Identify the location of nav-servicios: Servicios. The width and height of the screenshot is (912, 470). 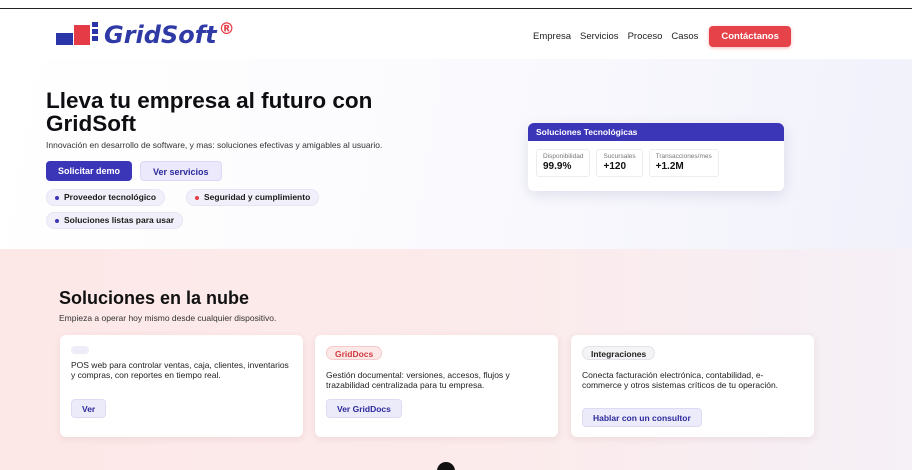
(599, 36).